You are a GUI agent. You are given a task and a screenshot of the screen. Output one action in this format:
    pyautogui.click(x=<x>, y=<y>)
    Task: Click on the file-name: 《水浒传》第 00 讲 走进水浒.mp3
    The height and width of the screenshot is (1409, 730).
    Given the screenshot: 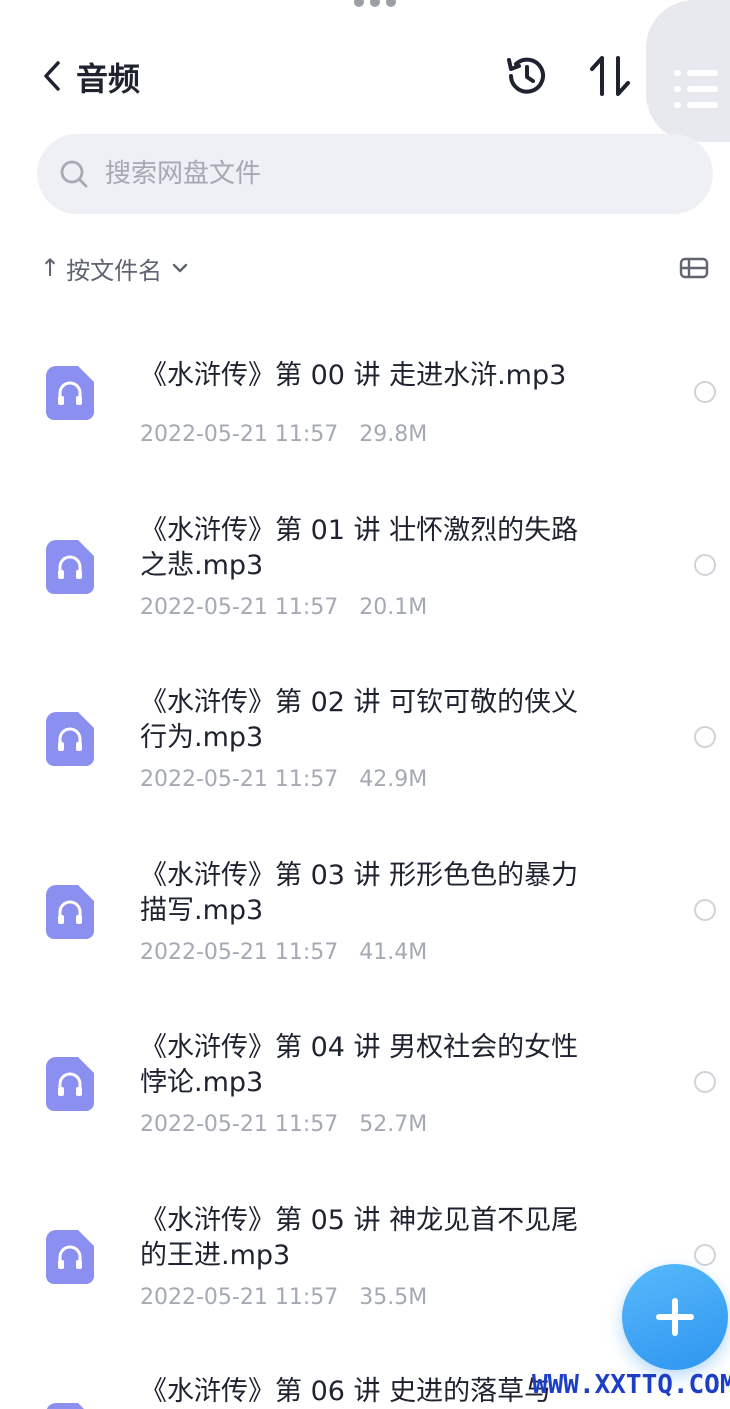 What is the action you would take?
    pyautogui.click(x=353, y=375)
    